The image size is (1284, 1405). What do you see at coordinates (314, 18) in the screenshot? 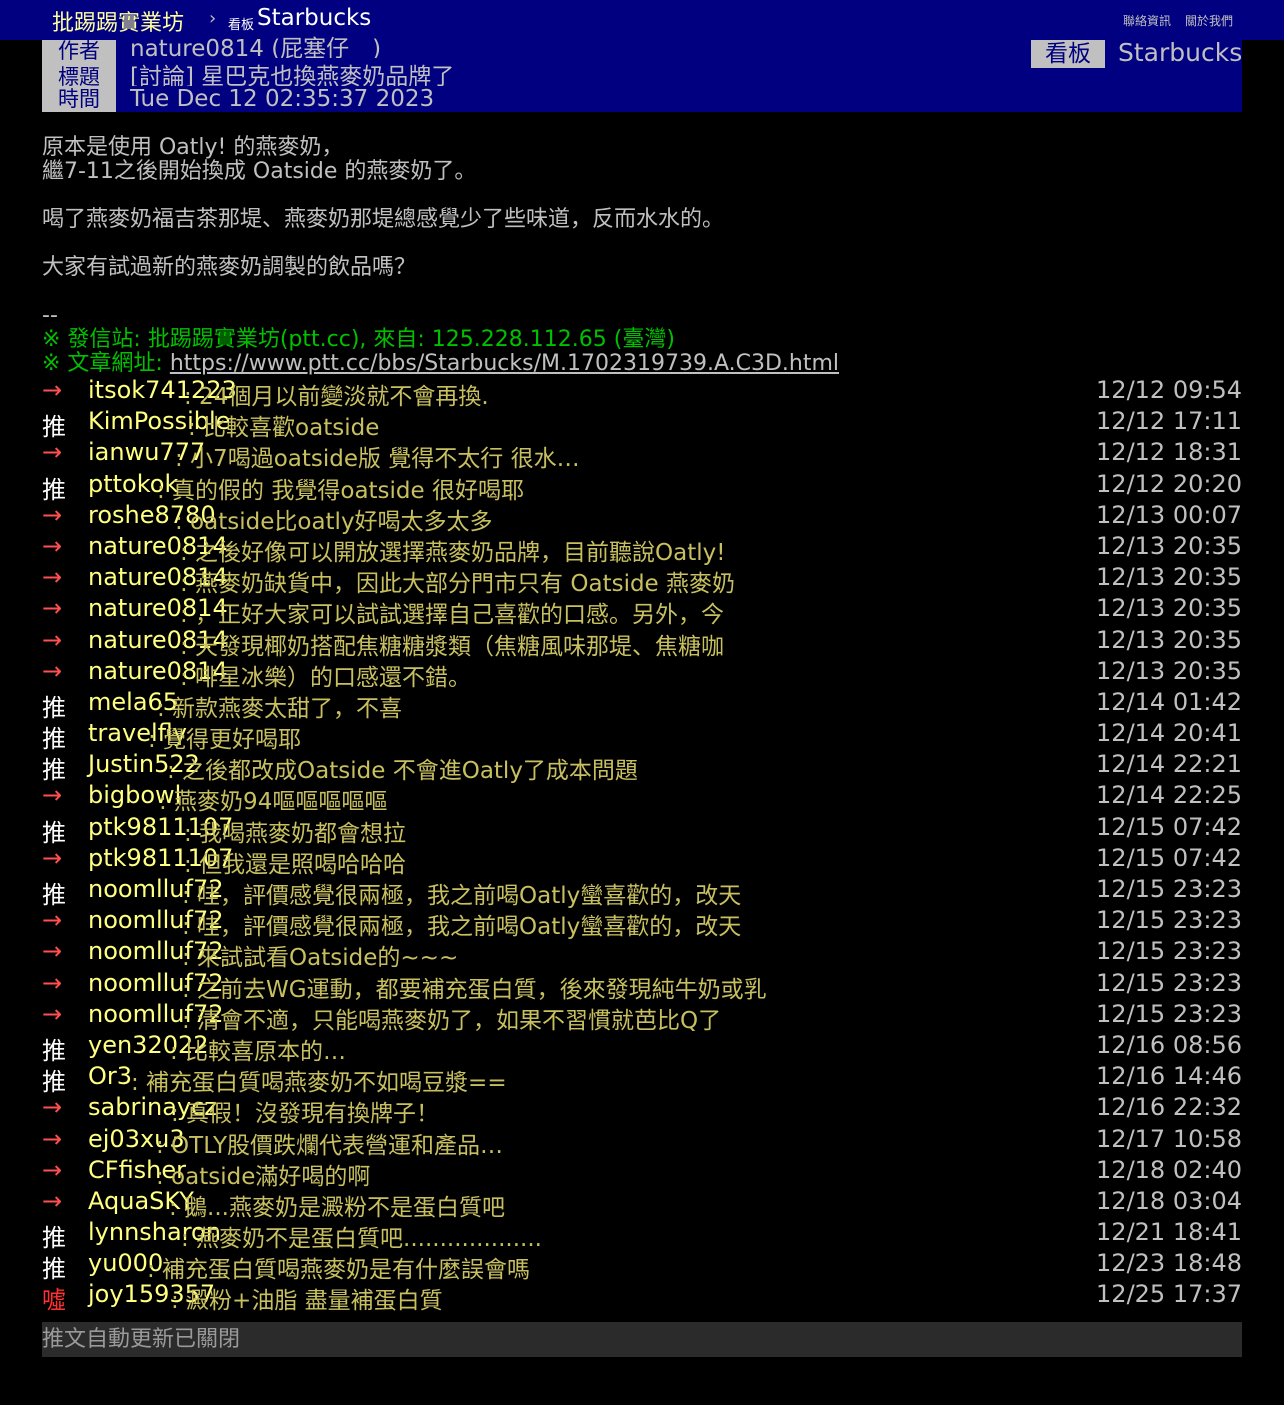
I see `board-link: Starbucks` at bounding box center [314, 18].